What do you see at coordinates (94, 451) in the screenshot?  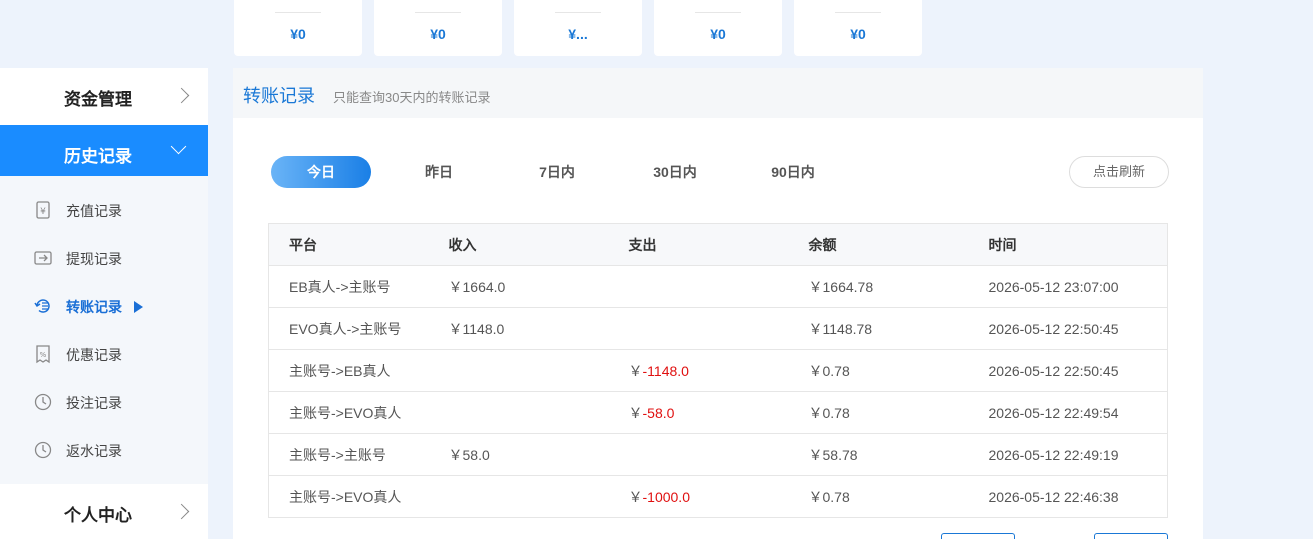 I see `sidebar-item-label: 返水记录` at bounding box center [94, 451].